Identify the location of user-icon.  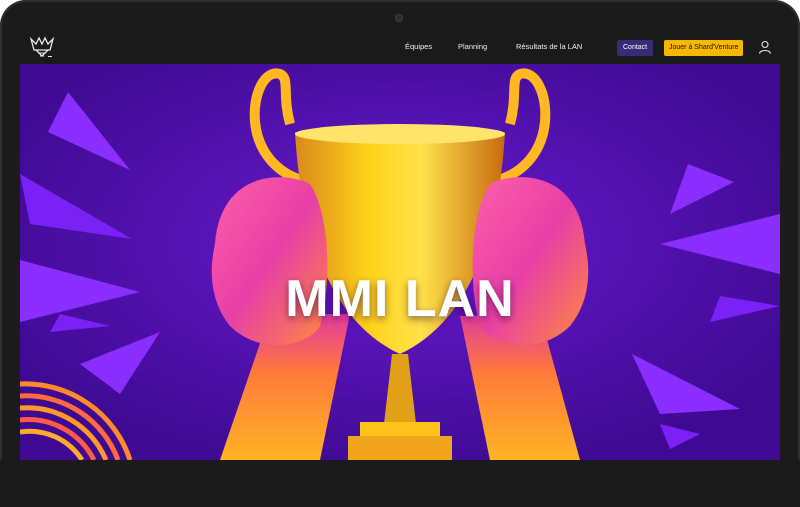
(765, 47).